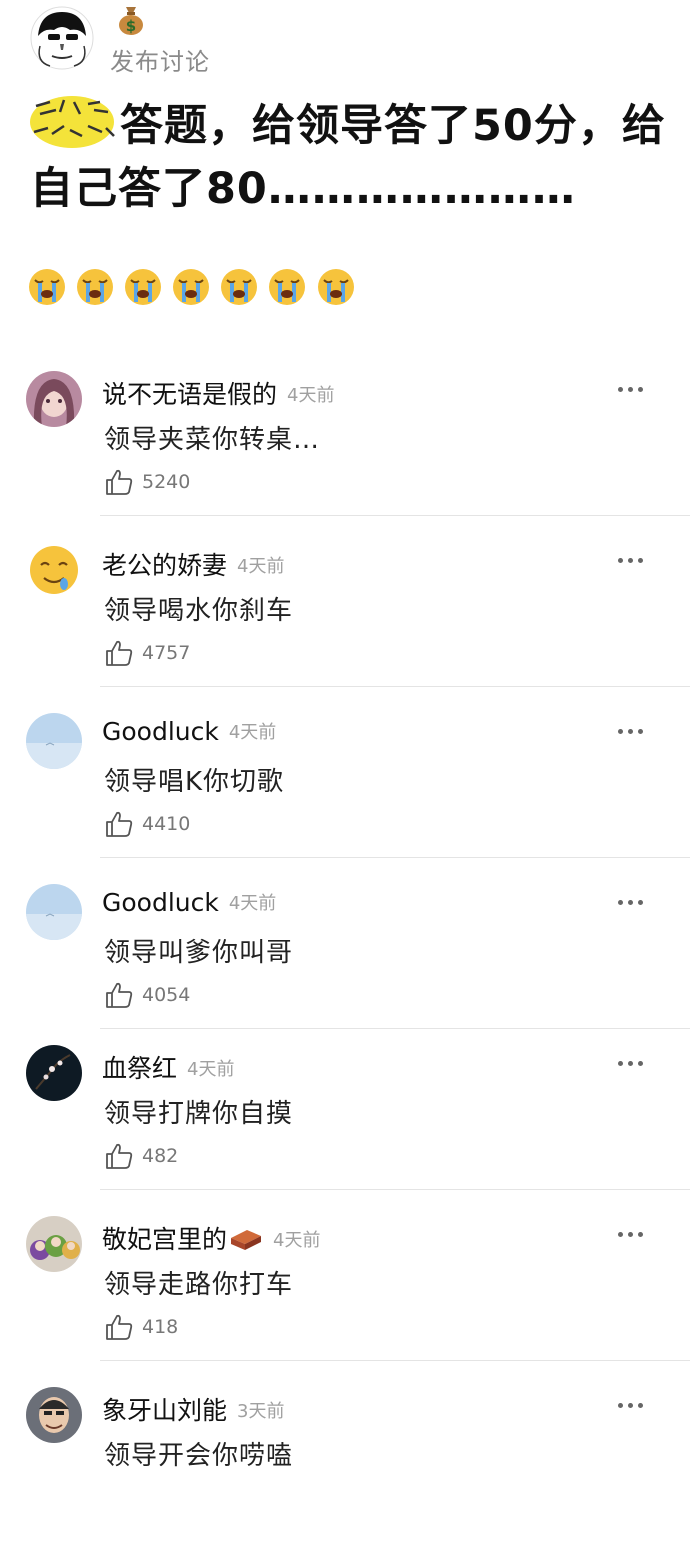 The image size is (690, 1558). Describe the element at coordinates (199, 611) in the screenshot. I see `comment-text: 领导喝水你刹车` at that location.